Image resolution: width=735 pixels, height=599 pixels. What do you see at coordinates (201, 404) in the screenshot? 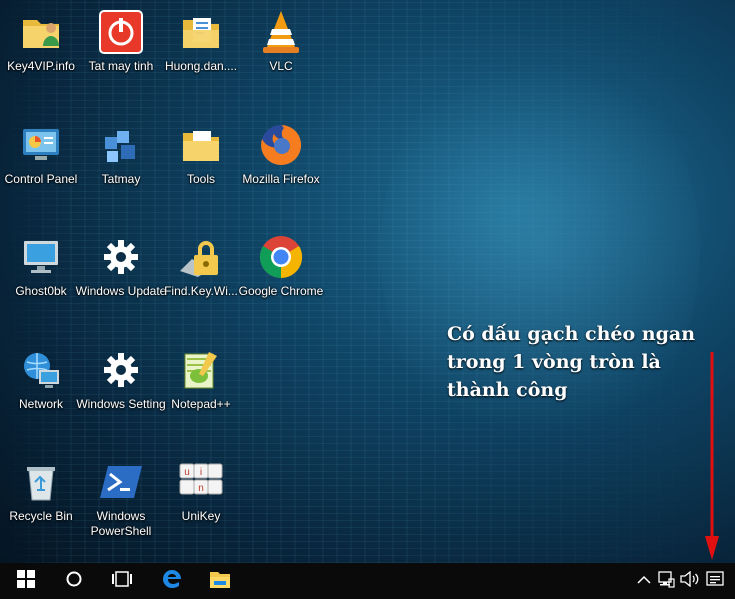
I see `desktop-icon-label: Notepad++` at bounding box center [201, 404].